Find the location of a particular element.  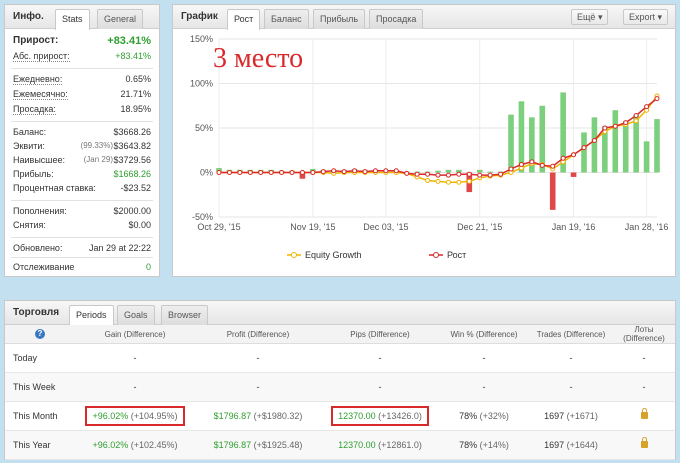

y-tick-label: 50% is located at coordinates (204, 128).